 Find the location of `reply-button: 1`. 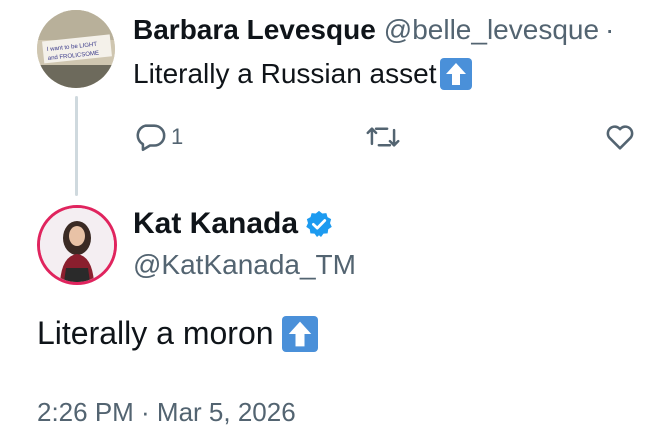

reply-button: 1 is located at coordinates (158, 137).